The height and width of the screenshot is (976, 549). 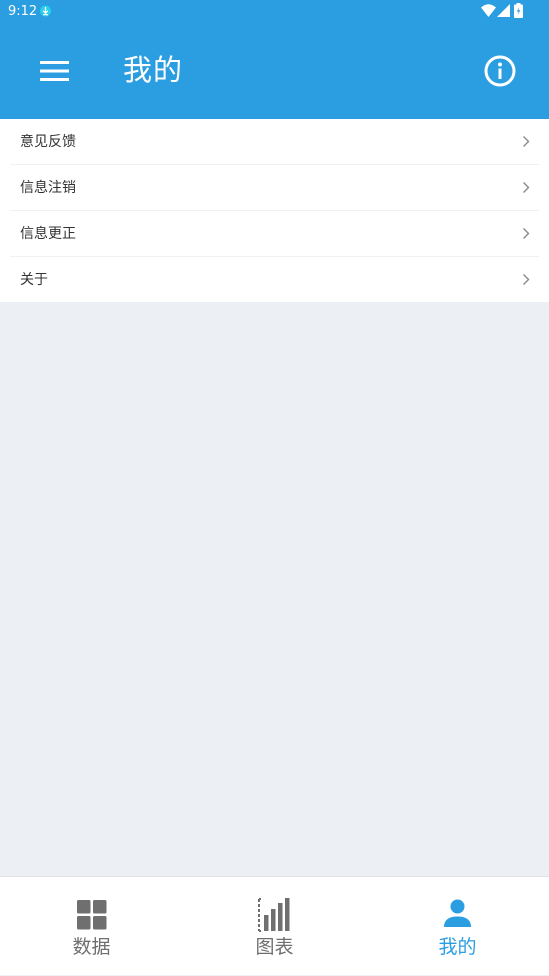 I want to click on menu-item-label: 信息注销, so click(x=48, y=188).